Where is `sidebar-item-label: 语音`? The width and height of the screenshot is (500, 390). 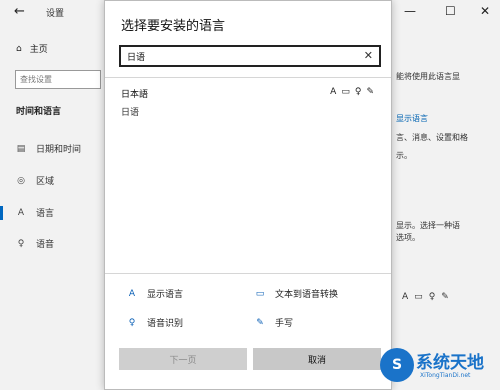
sidebar-item-label: 语音 is located at coordinates (45, 245).